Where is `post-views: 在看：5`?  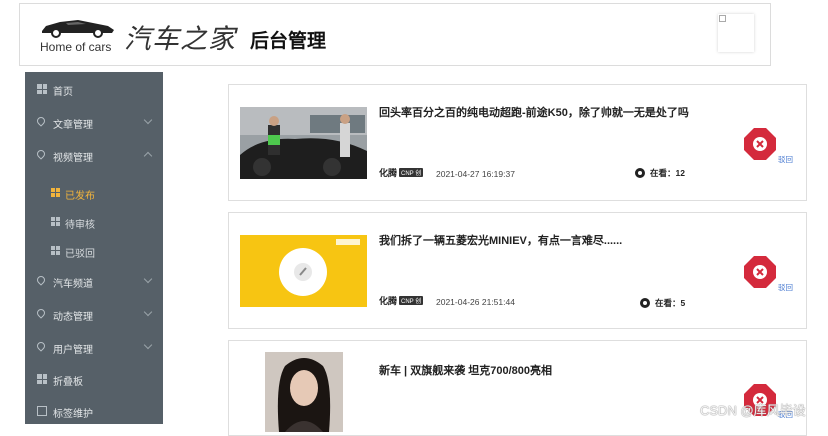
post-views: 在看：5 is located at coordinates (662, 303).